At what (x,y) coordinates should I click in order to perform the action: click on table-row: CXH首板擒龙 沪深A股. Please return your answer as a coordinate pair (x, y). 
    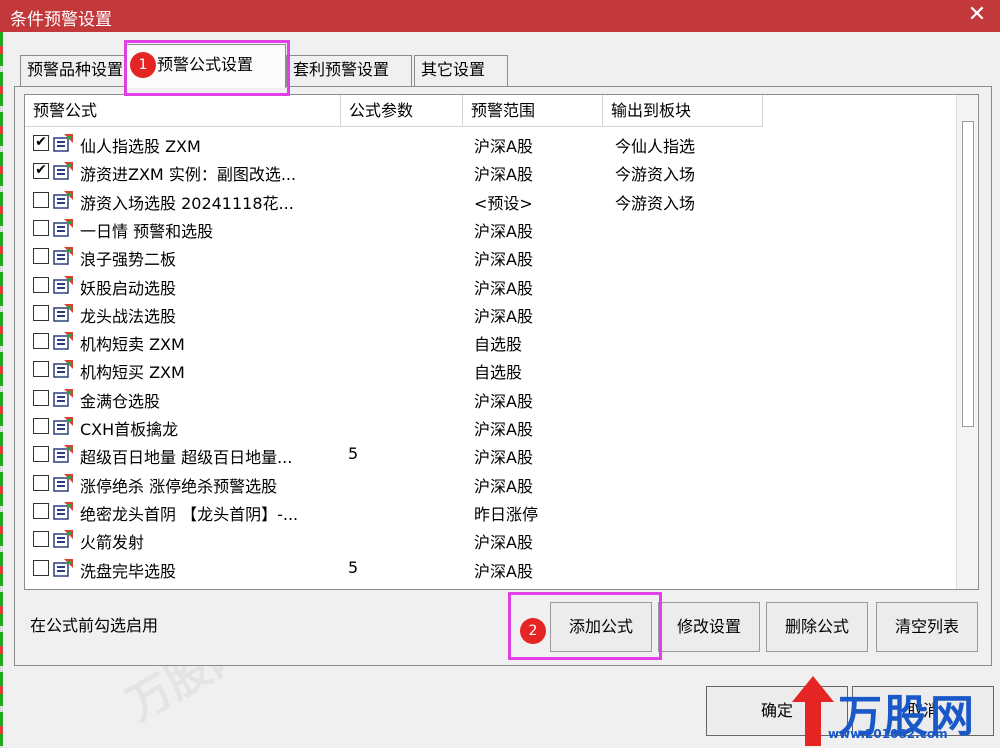
    Looking at the image, I should click on (490, 426).